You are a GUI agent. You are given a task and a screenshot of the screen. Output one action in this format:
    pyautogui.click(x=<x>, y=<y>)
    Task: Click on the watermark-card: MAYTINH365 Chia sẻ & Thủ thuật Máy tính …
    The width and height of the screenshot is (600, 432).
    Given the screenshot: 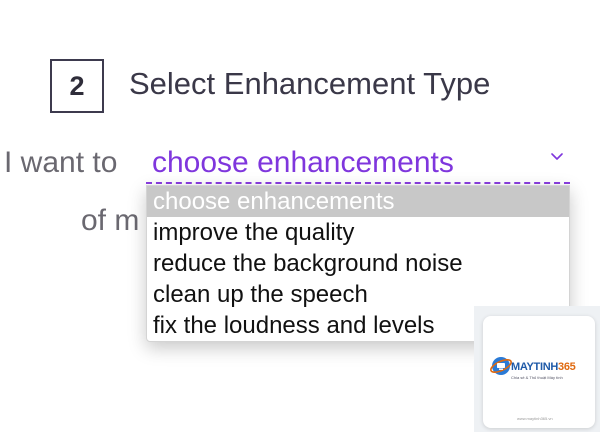 What is the action you would take?
    pyautogui.click(x=539, y=372)
    